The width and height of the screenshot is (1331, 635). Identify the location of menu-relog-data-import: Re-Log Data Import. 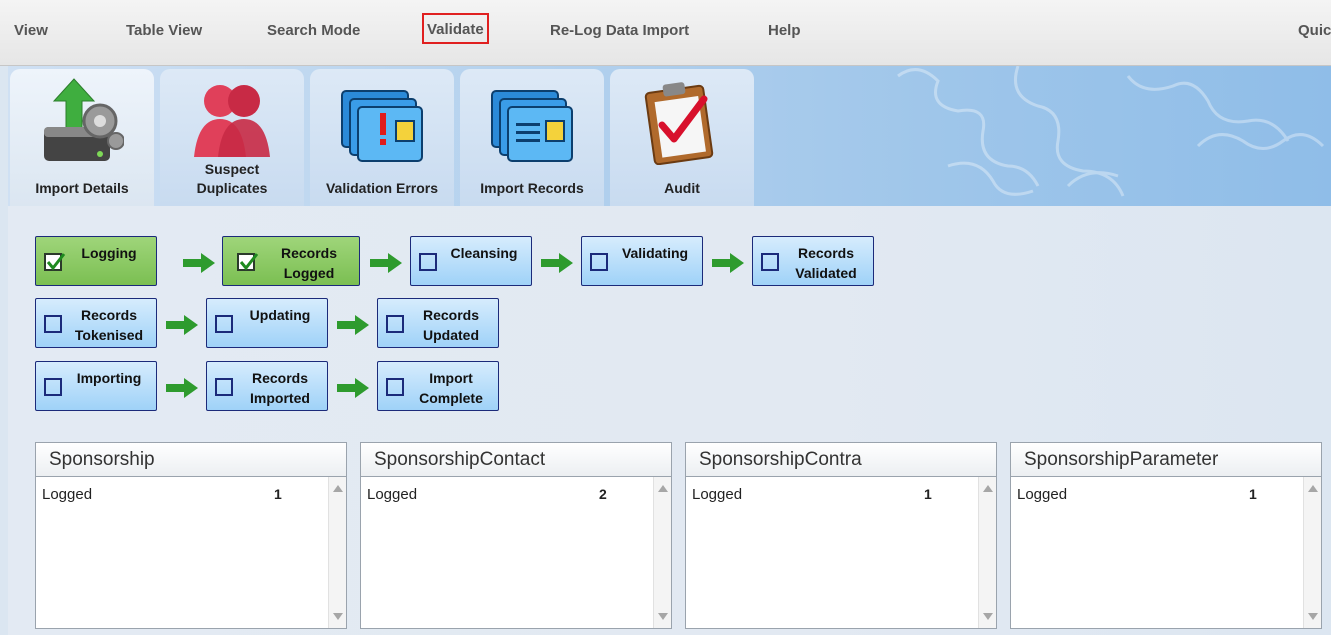
(619, 31).